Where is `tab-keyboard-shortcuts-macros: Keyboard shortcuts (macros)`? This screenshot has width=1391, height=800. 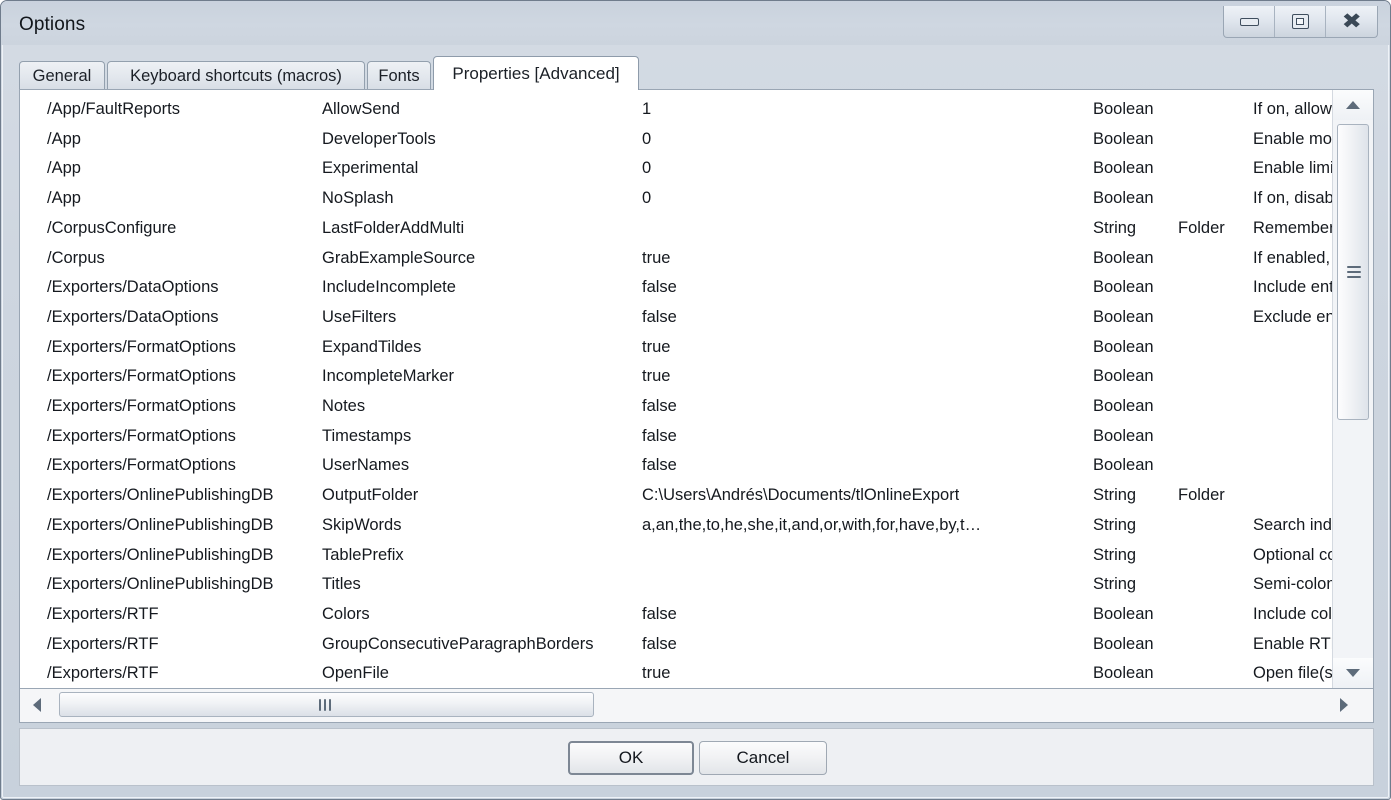
tab-keyboard-shortcuts-macros: Keyboard shortcuts (macros) is located at coordinates (236, 75).